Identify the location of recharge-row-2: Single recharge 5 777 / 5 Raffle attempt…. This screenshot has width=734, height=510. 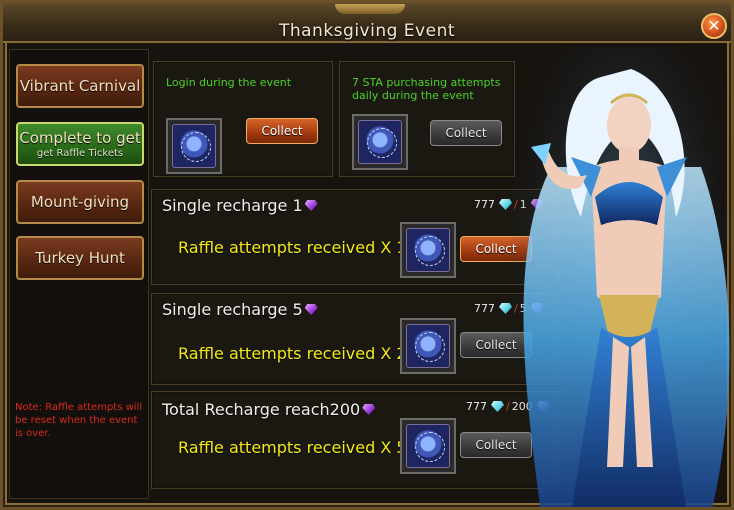
(355, 339).